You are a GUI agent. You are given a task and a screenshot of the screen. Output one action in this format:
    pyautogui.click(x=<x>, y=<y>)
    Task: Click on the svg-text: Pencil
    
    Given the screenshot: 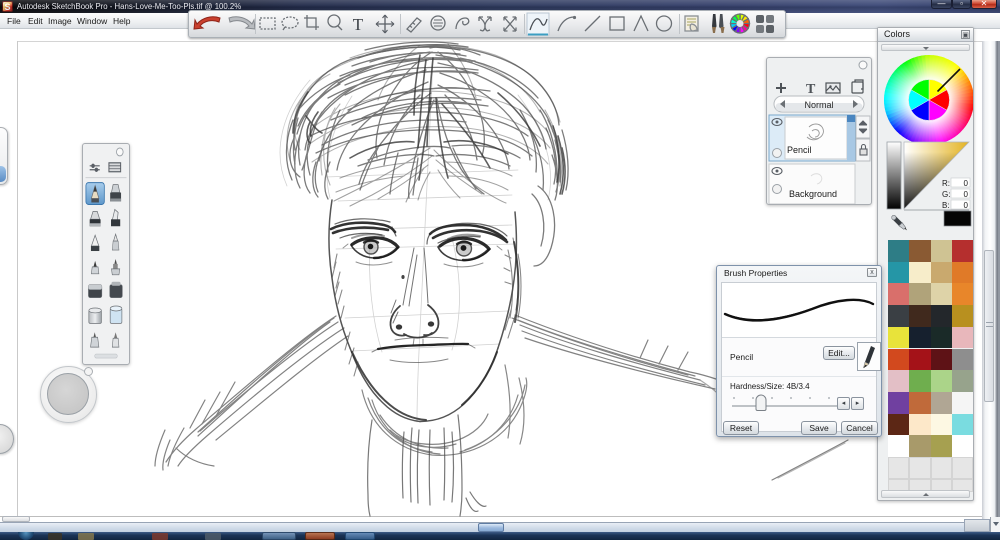 What is the action you would take?
    pyautogui.click(x=799, y=150)
    